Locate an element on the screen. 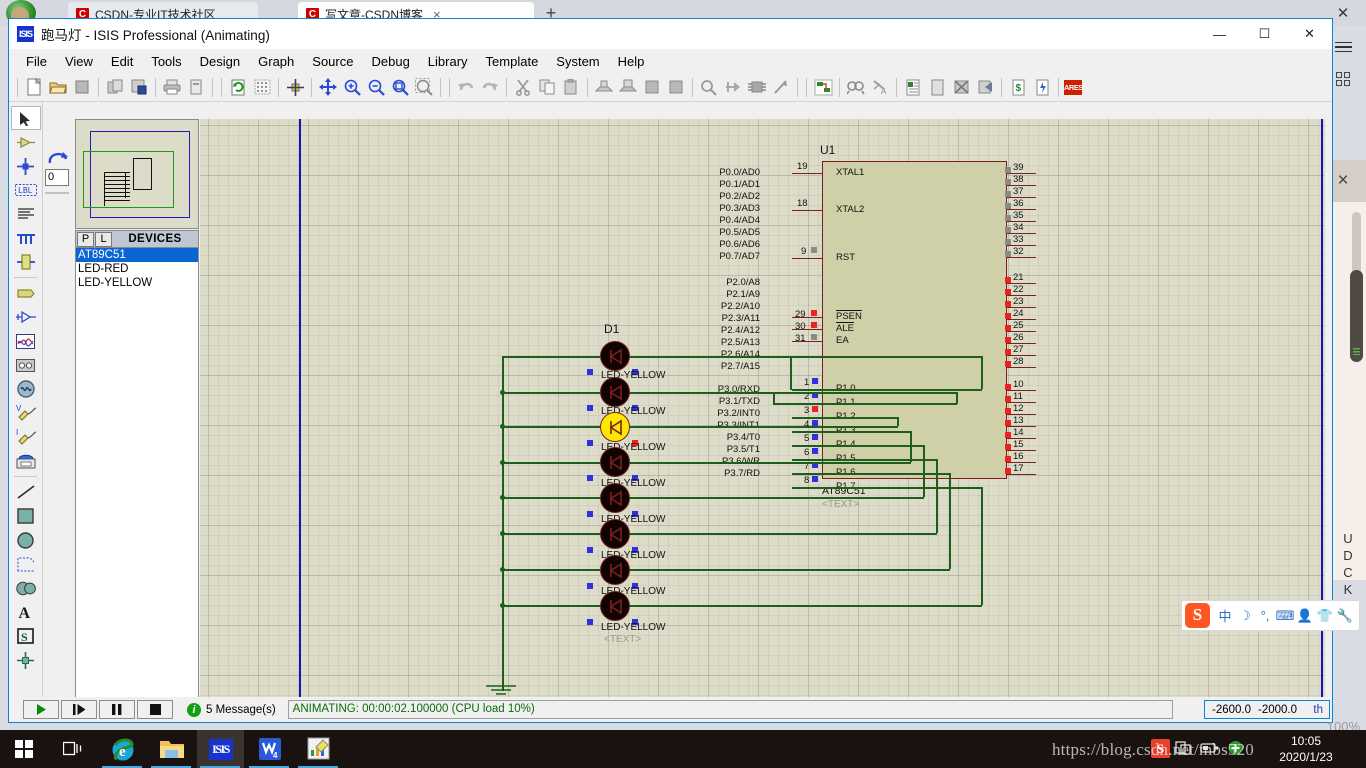  device-item-at89c51: AT89C51 is located at coordinates (137, 255).